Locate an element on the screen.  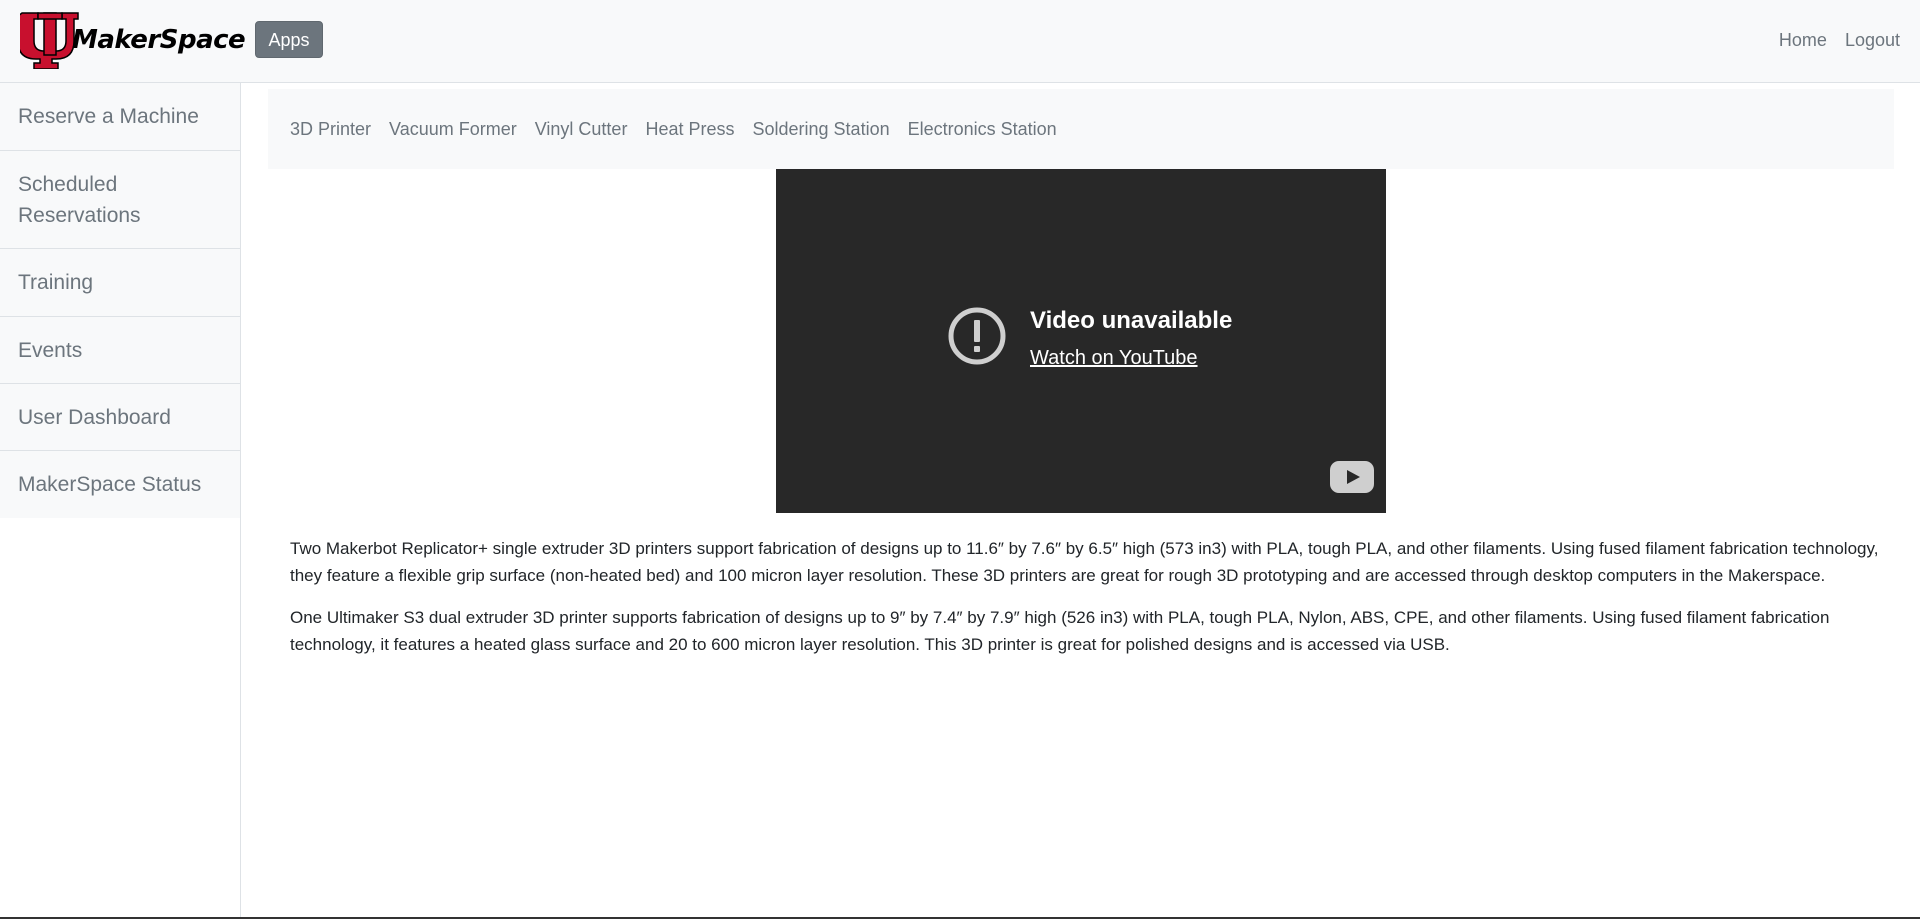
video-unavailable-title: Video unavailable is located at coordinates (1131, 320).